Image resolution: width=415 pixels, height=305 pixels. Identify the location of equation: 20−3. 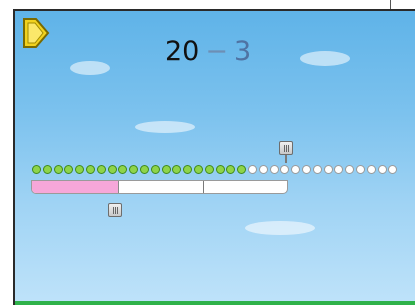
(208, 51).